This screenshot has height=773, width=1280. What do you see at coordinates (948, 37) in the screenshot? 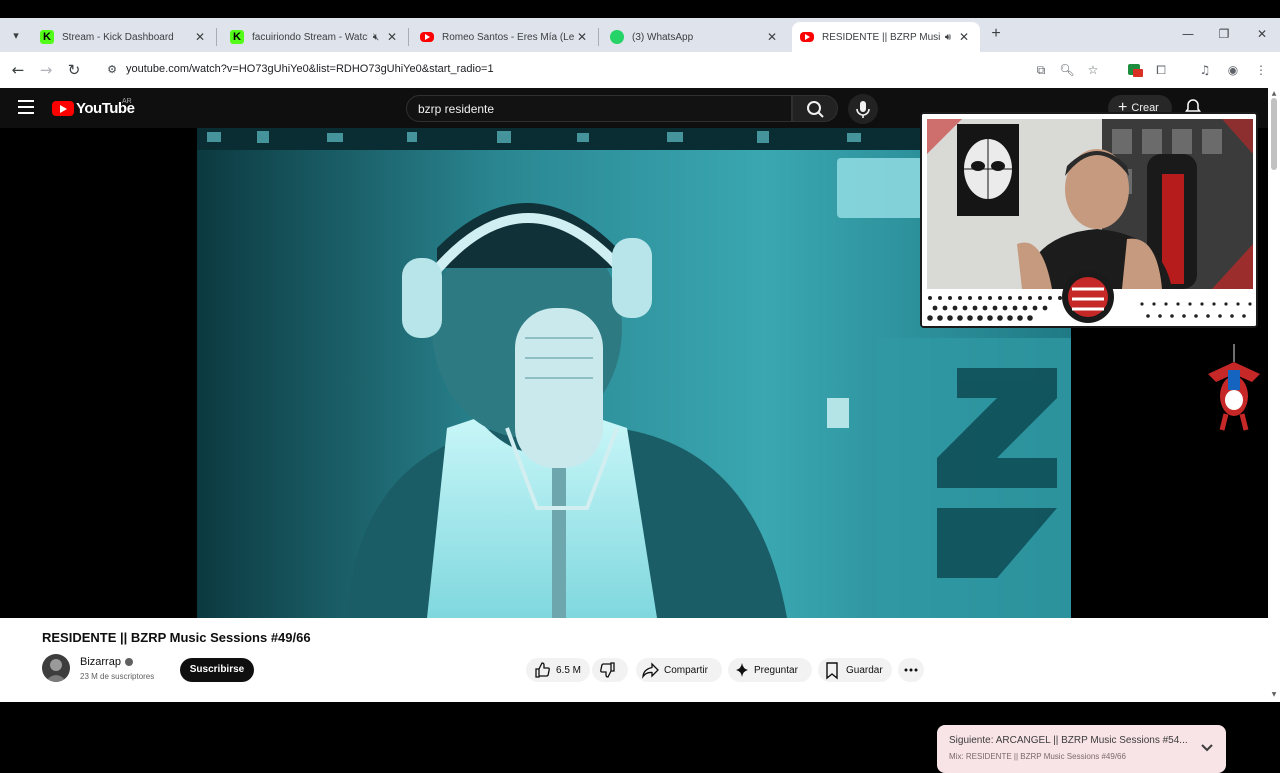
I see `speaker-icon: 🔊︎` at bounding box center [948, 37].